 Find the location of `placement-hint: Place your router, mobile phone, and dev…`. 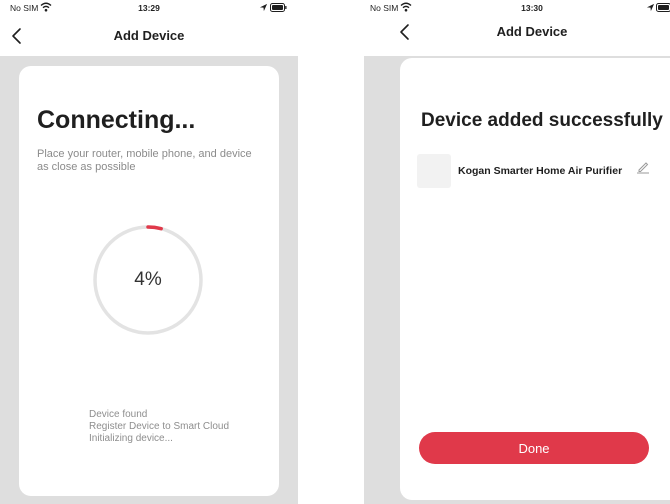

placement-hint: Place your router, mobile phone, and dev… is located at coordinates (144, 160).